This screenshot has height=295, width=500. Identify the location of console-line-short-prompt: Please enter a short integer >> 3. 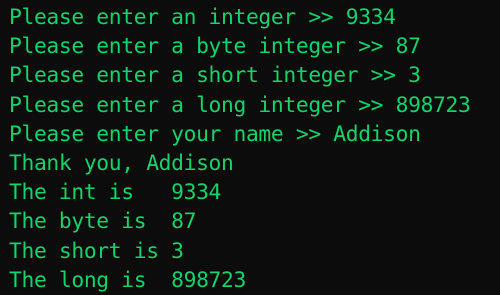
(215, 76).